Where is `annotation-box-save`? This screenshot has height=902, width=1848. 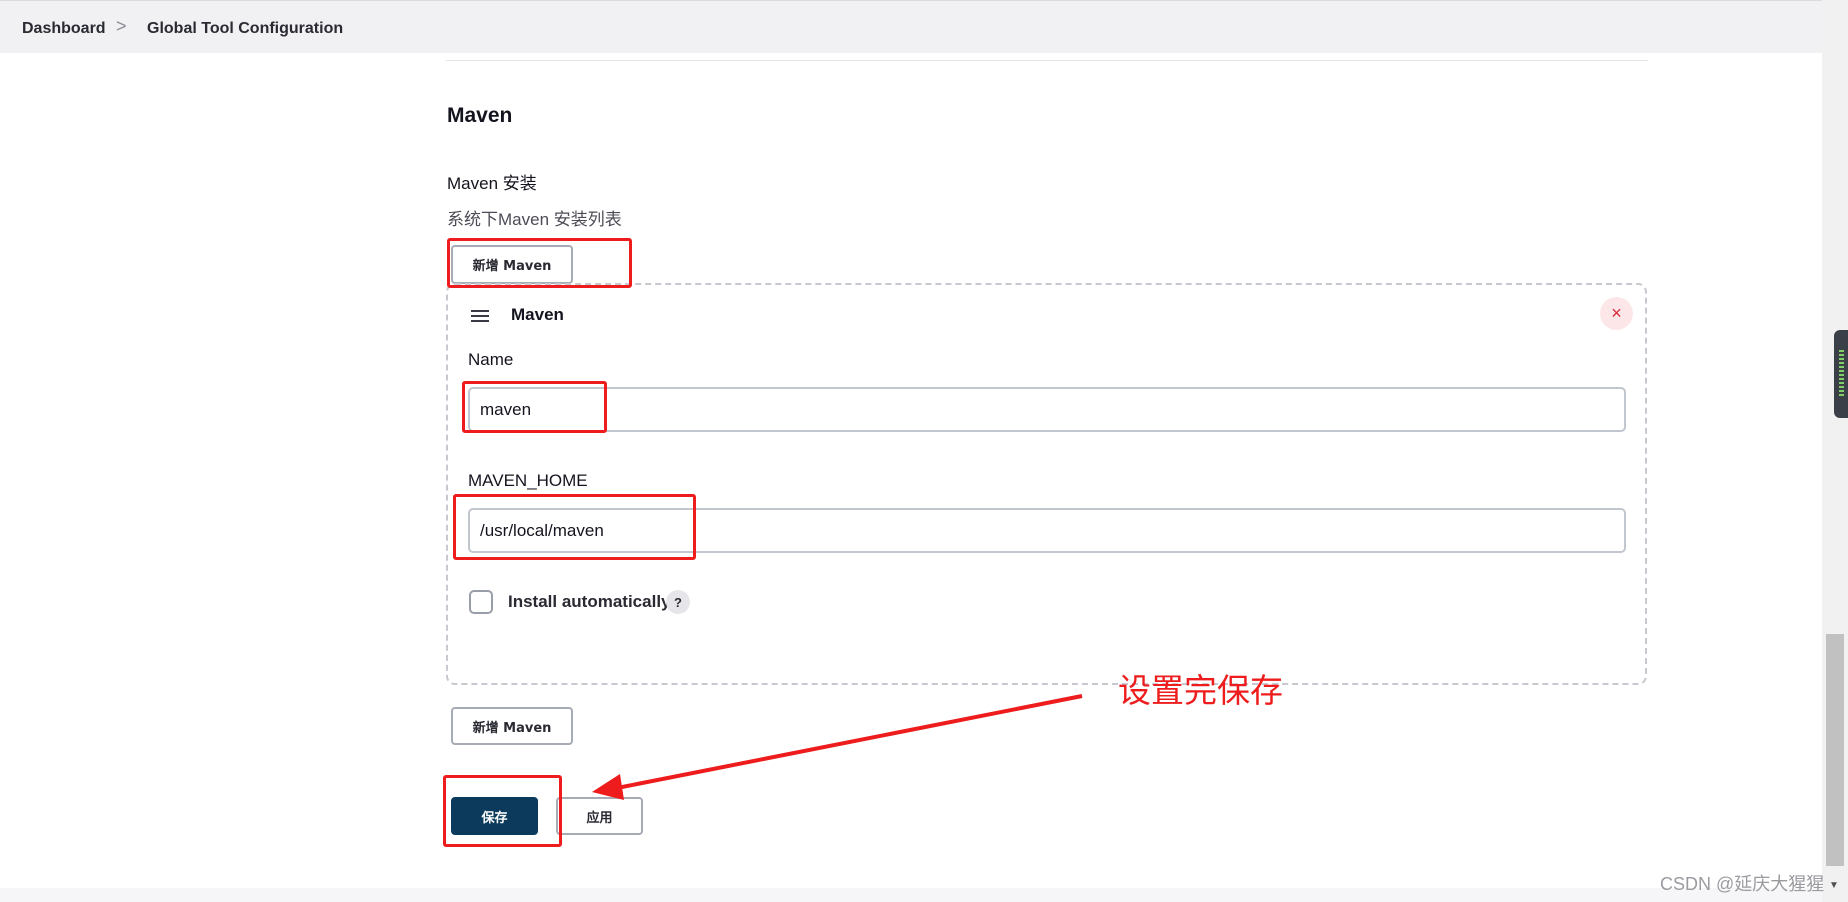
annotation-box-save is located at coordinates (502, 811).